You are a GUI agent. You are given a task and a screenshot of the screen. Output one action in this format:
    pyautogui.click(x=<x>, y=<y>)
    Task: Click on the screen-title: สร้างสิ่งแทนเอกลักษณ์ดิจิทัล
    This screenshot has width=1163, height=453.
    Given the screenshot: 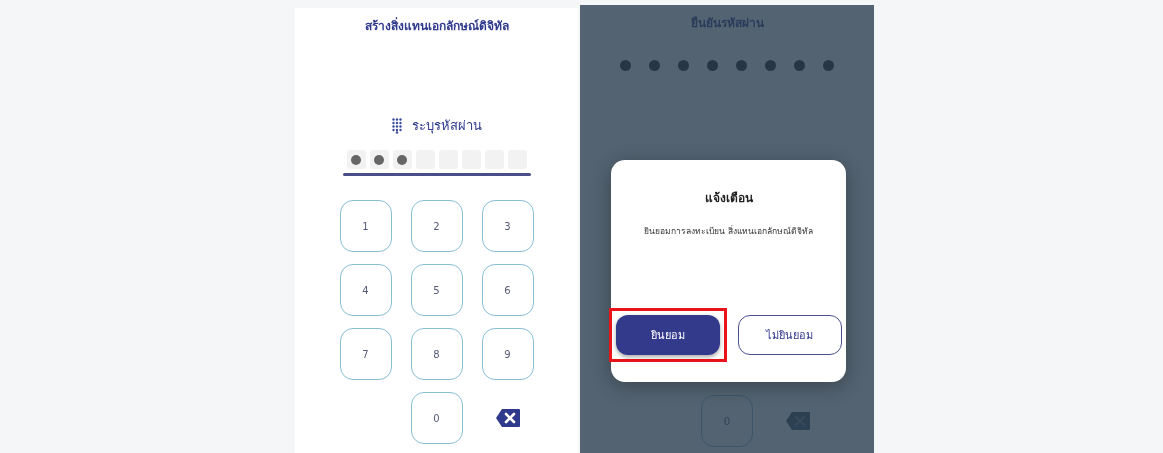 What is the action you would take?
    pyautogui.click(x=436, y=25)
    